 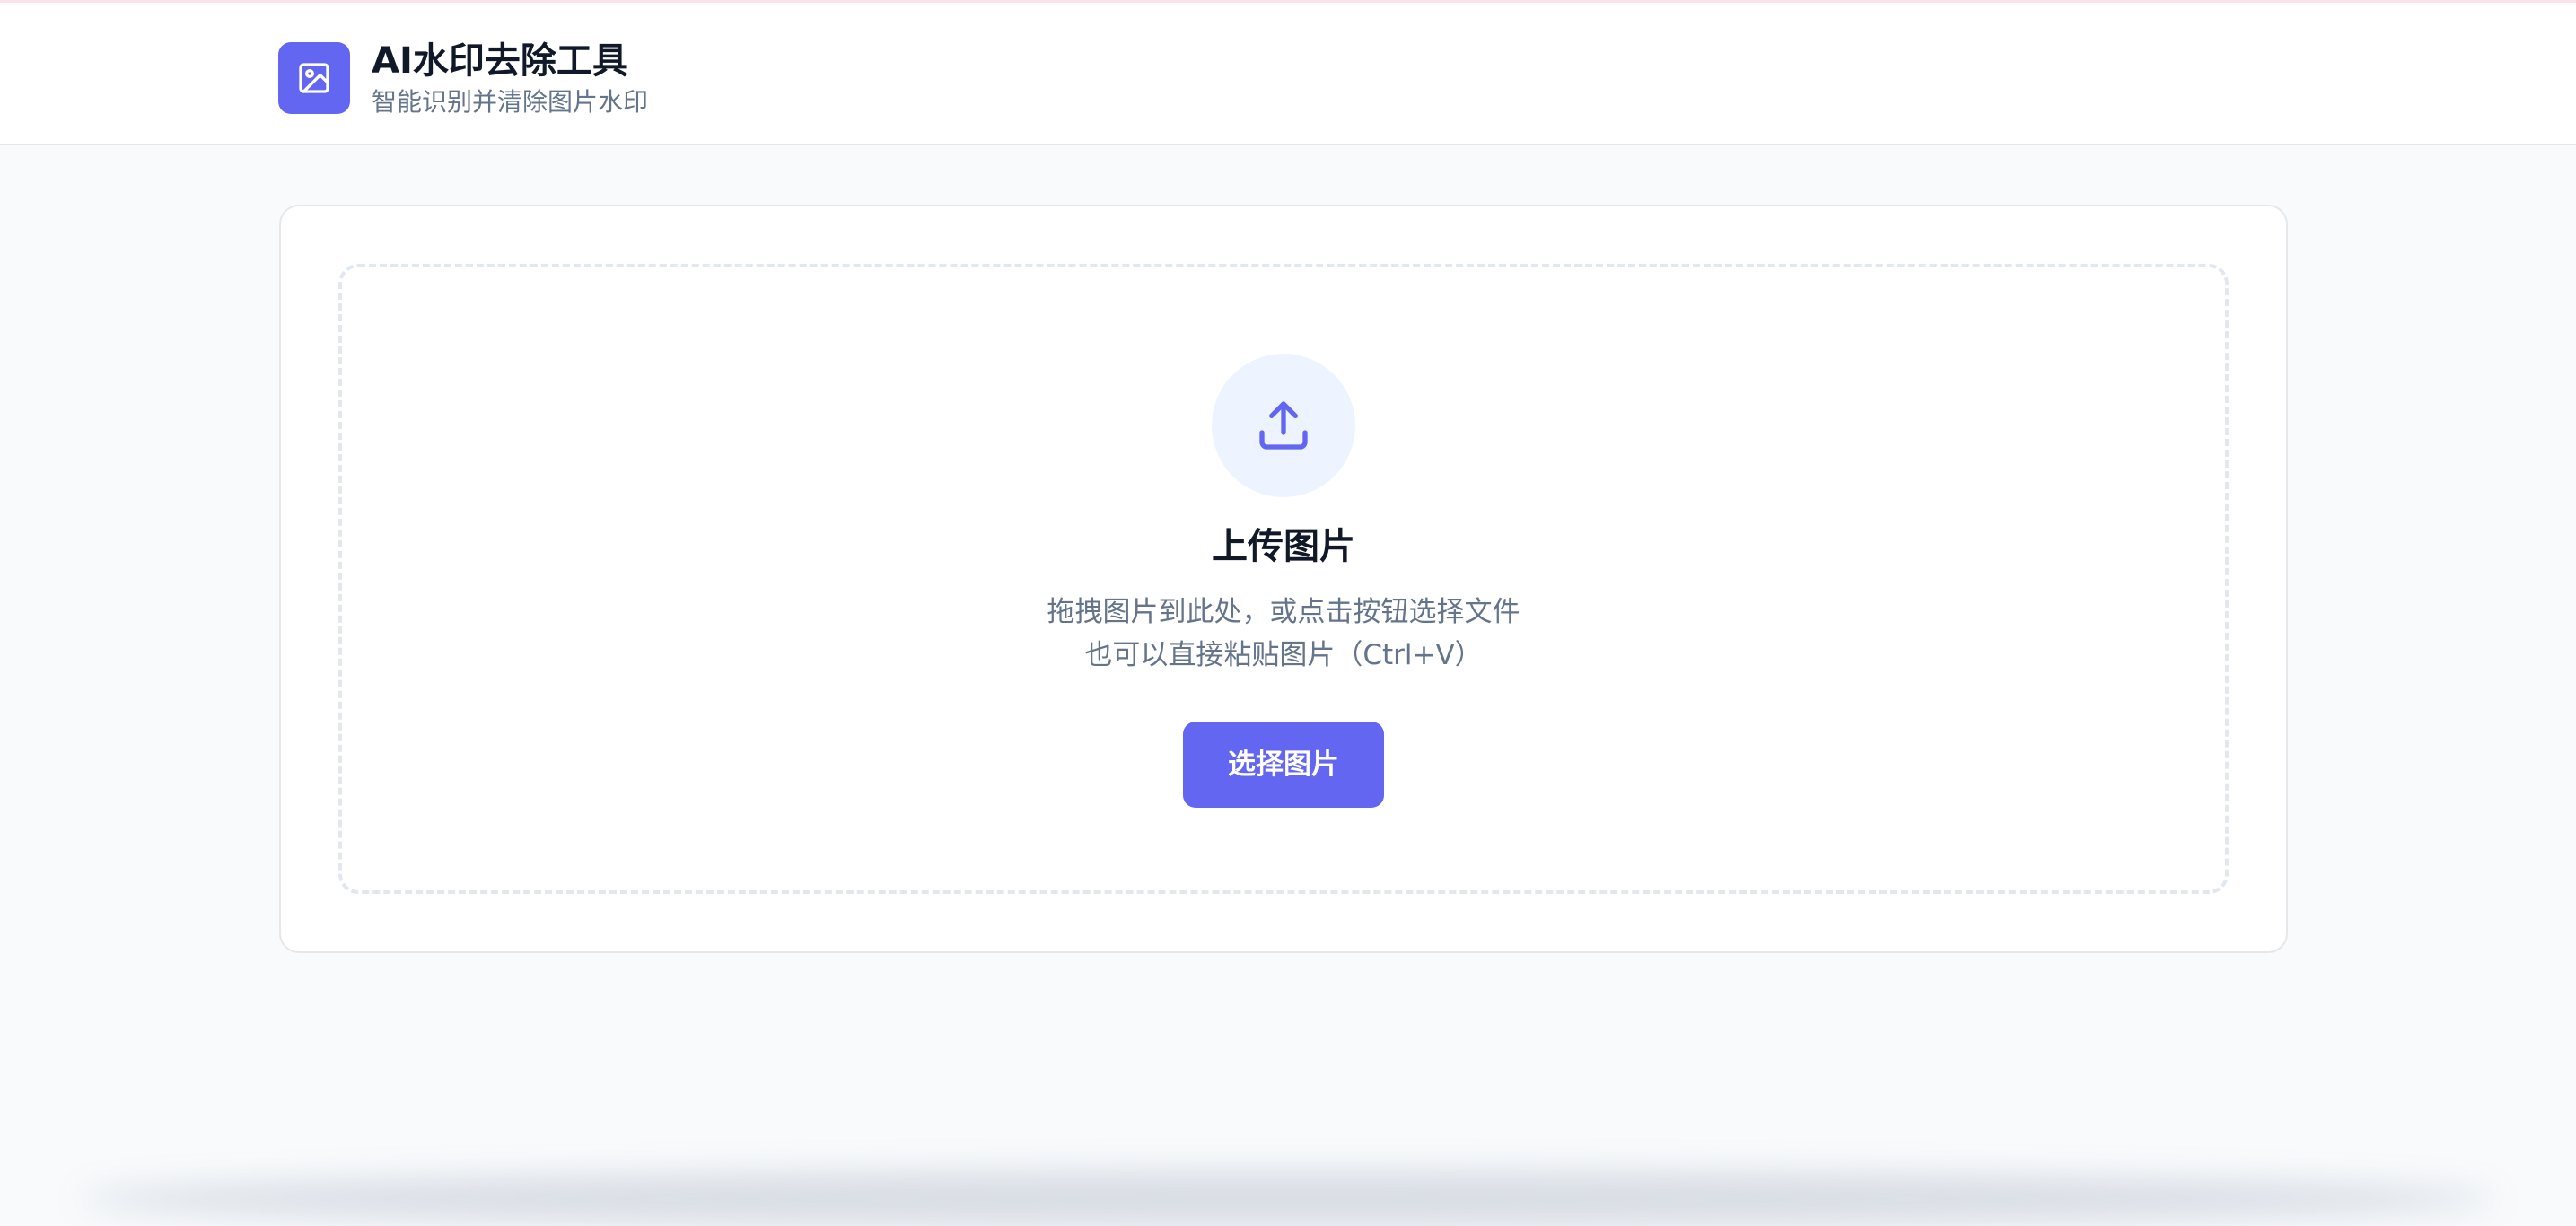 What do you see at coordinates (1283, 765) in the screenshot?
I see `select-image-button: 选择图片` at bounding box center [1283, 765].